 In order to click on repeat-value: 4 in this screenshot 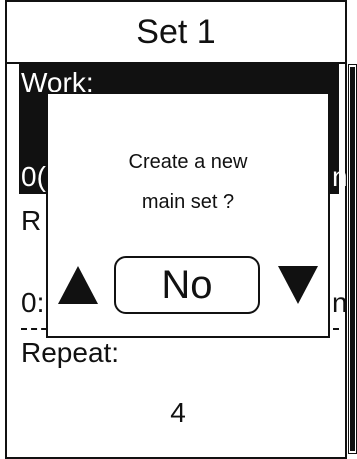, I will do `click(178, 413)`.